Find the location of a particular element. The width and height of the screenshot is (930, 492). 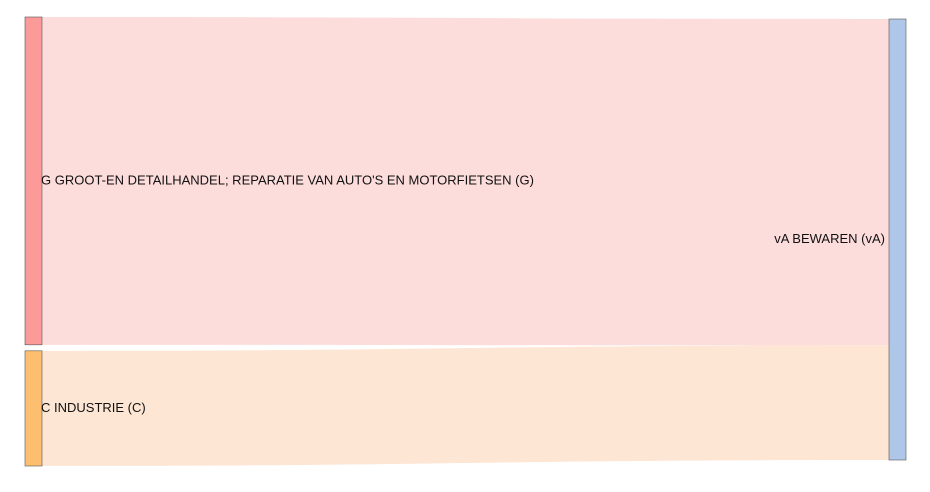

sankey-node-label-C: C INDUSTRIE (C) is located at coordinates (93, 407).